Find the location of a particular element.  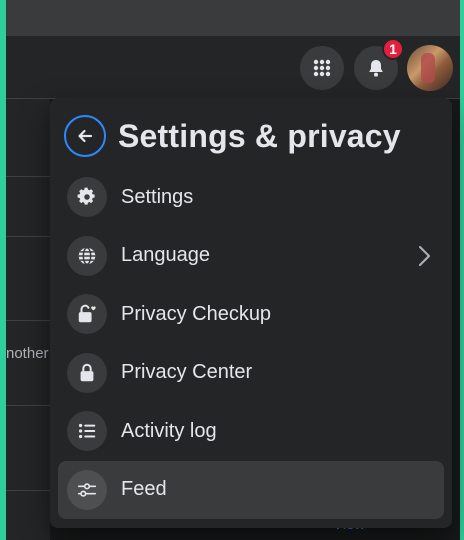

menu-button is located at coordinates (322, 68).